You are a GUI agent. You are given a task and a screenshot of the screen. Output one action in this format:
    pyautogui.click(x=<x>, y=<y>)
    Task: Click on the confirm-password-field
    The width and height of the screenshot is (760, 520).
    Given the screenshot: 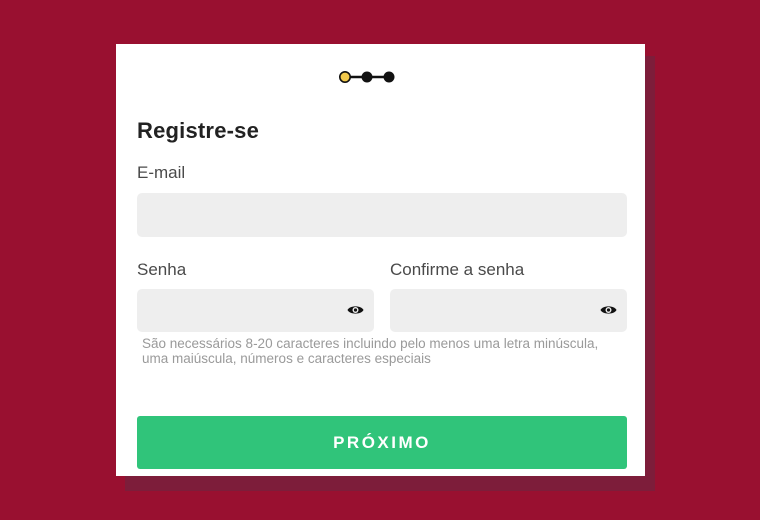 What is the action you would take?
    pyautogui.click(x=508, y=310)
    